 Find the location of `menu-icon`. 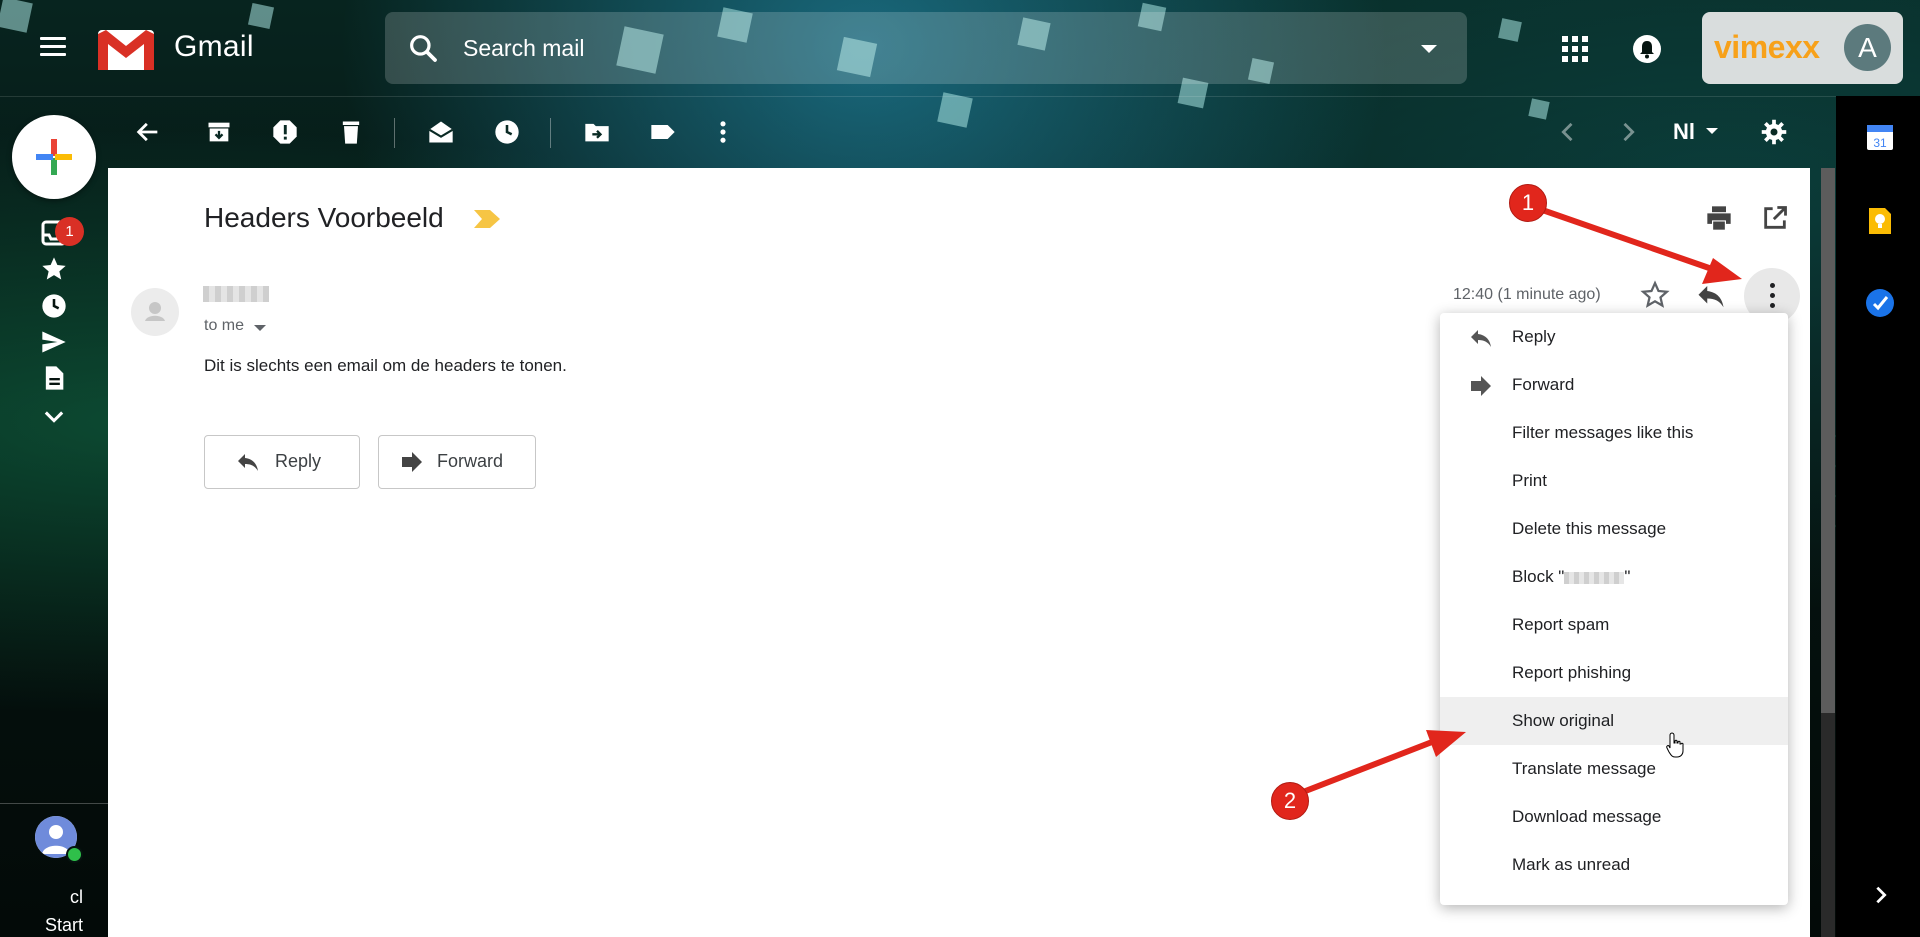

menu-icon is located at coordinates (53, 49).